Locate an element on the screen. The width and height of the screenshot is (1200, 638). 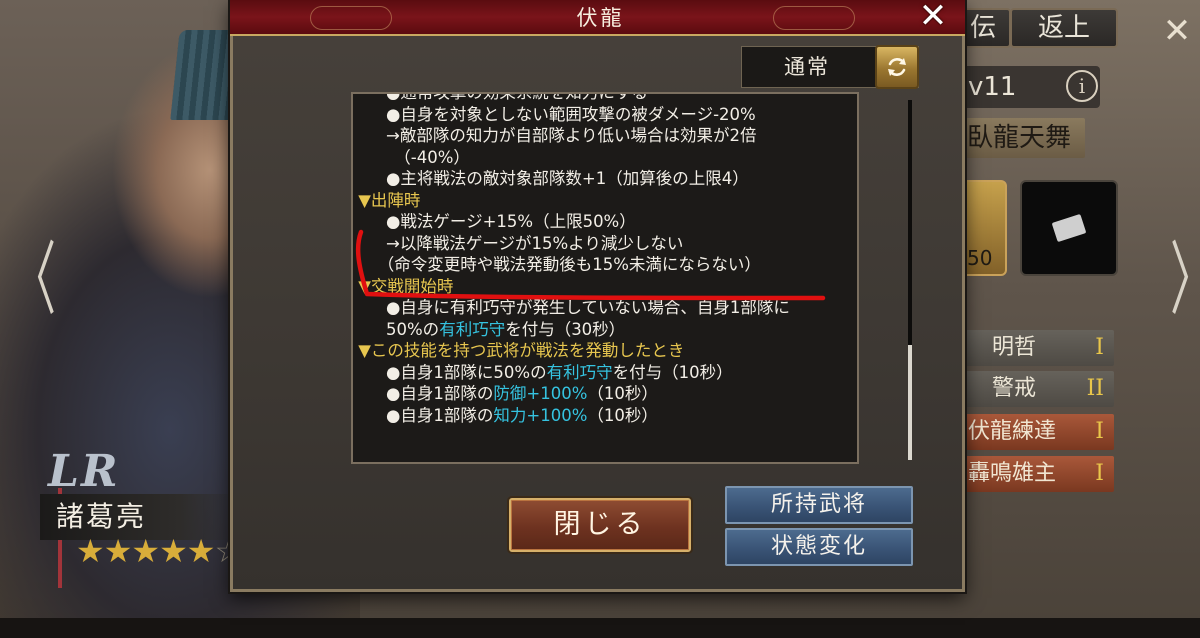
description-line: ●自身1部隊の知力+100%（10秒） is located at coordinates (605, 416).